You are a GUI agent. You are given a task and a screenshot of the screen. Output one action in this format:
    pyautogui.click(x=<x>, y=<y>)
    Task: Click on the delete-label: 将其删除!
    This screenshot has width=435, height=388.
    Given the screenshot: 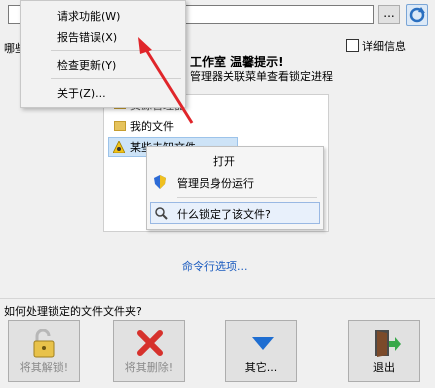 What is the action you would take?
    pyautogui.click(x=149, y=367)
    